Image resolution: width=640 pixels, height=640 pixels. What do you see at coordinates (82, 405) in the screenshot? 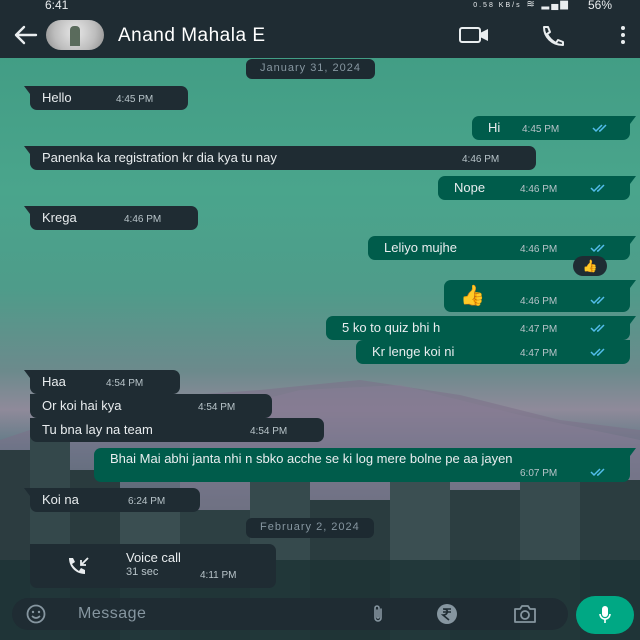
I see `message-text: Or koi hai kya` at bounding box center [82, 405].